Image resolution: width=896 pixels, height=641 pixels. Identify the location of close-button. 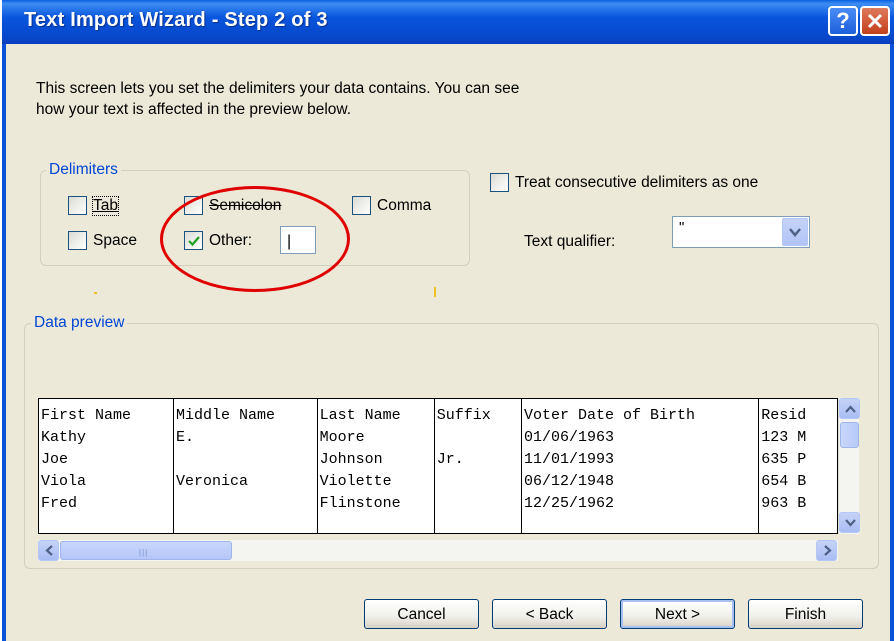
(875, 21).